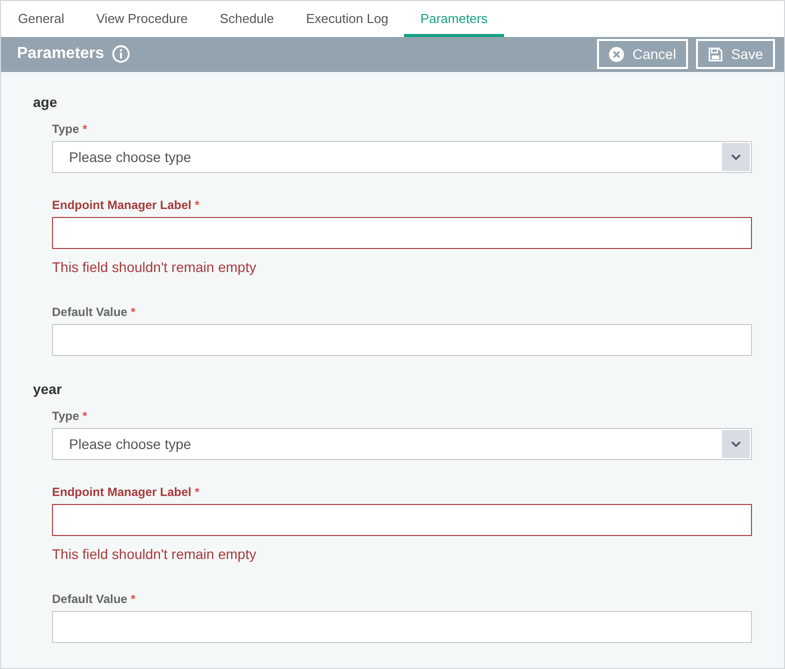  I want to click on parameter-name: age, so click(45, 102).